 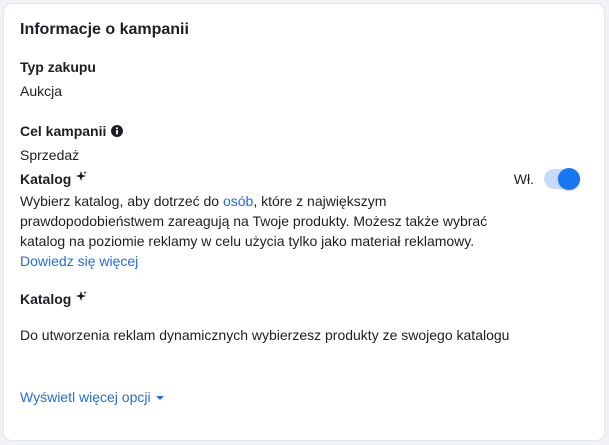 What do you see at coordinates (58, 67) in the screenshot?
I see `purchase-type-label: Typ zakupu` at bounding box center [58, 67].